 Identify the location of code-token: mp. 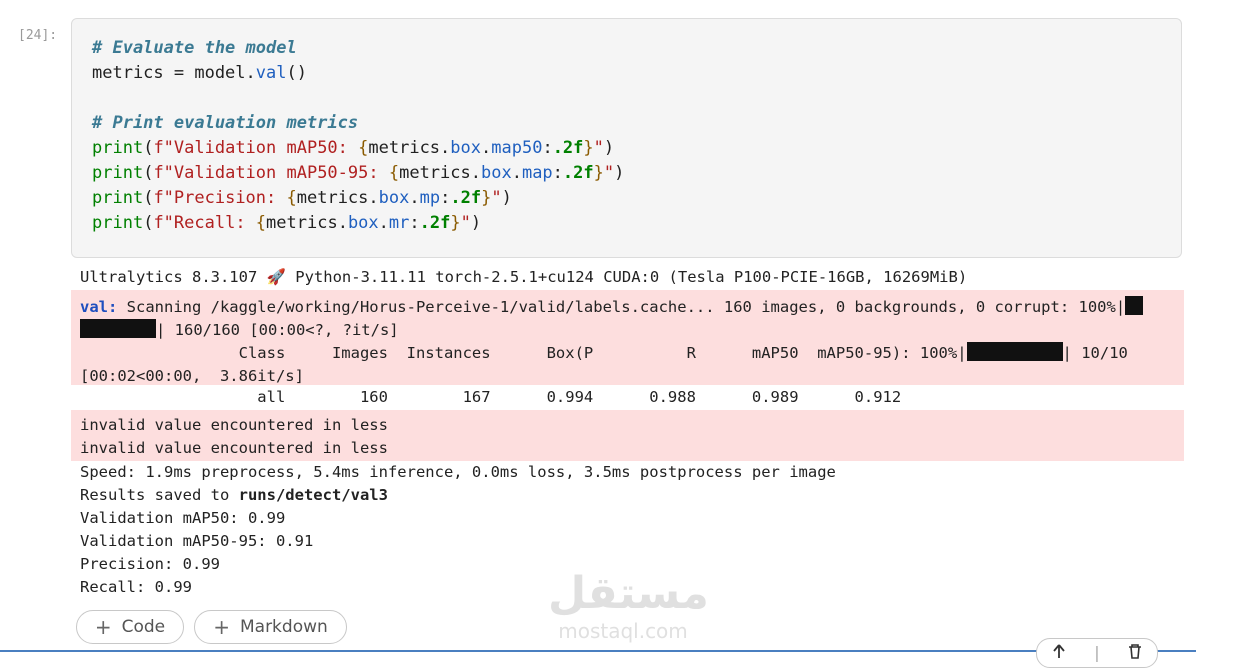
(430, 198).